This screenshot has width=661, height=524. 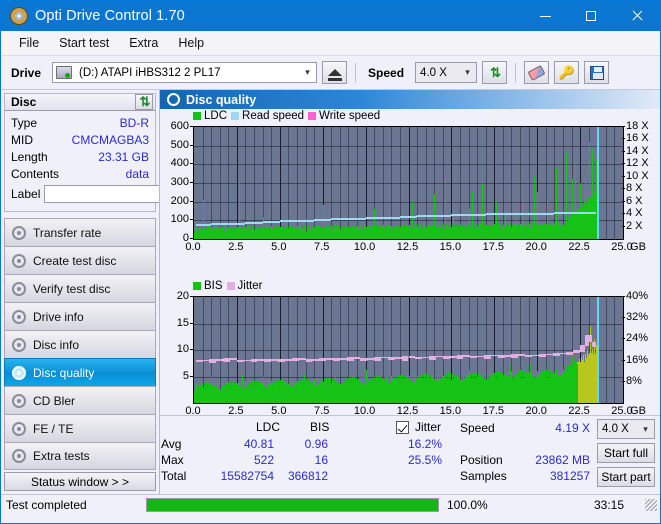 What do you see at coordinates (144, 102) in the screenshot?
I see `disc-refresh-button: ⇅` at bounding box center [144, 102].